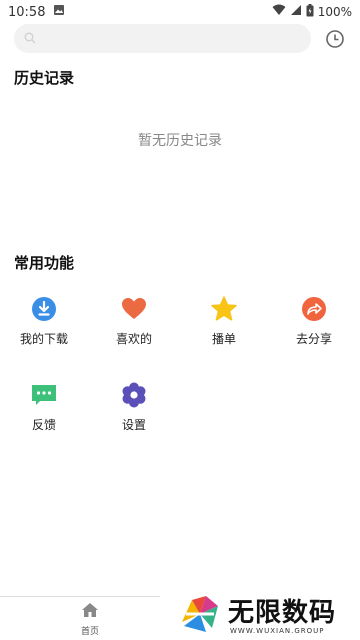  I want to click on search-icon, so click(30, 38).